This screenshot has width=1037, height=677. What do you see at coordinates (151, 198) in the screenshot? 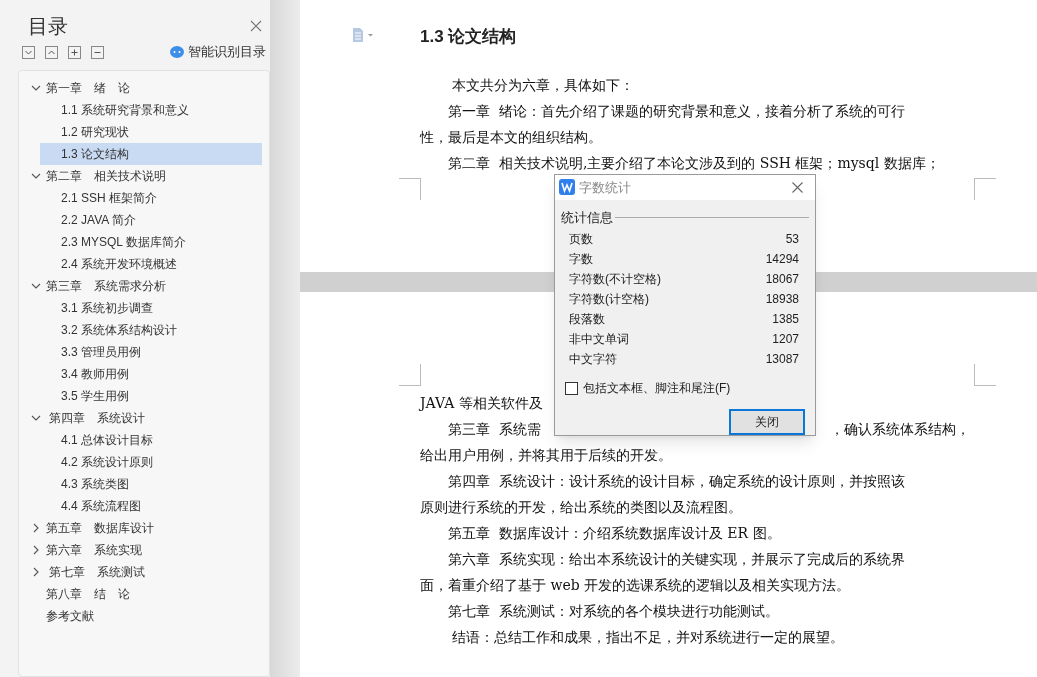
I see `toc-item: 2.1 SSH 框架简介` at bounding box center [151, 198].